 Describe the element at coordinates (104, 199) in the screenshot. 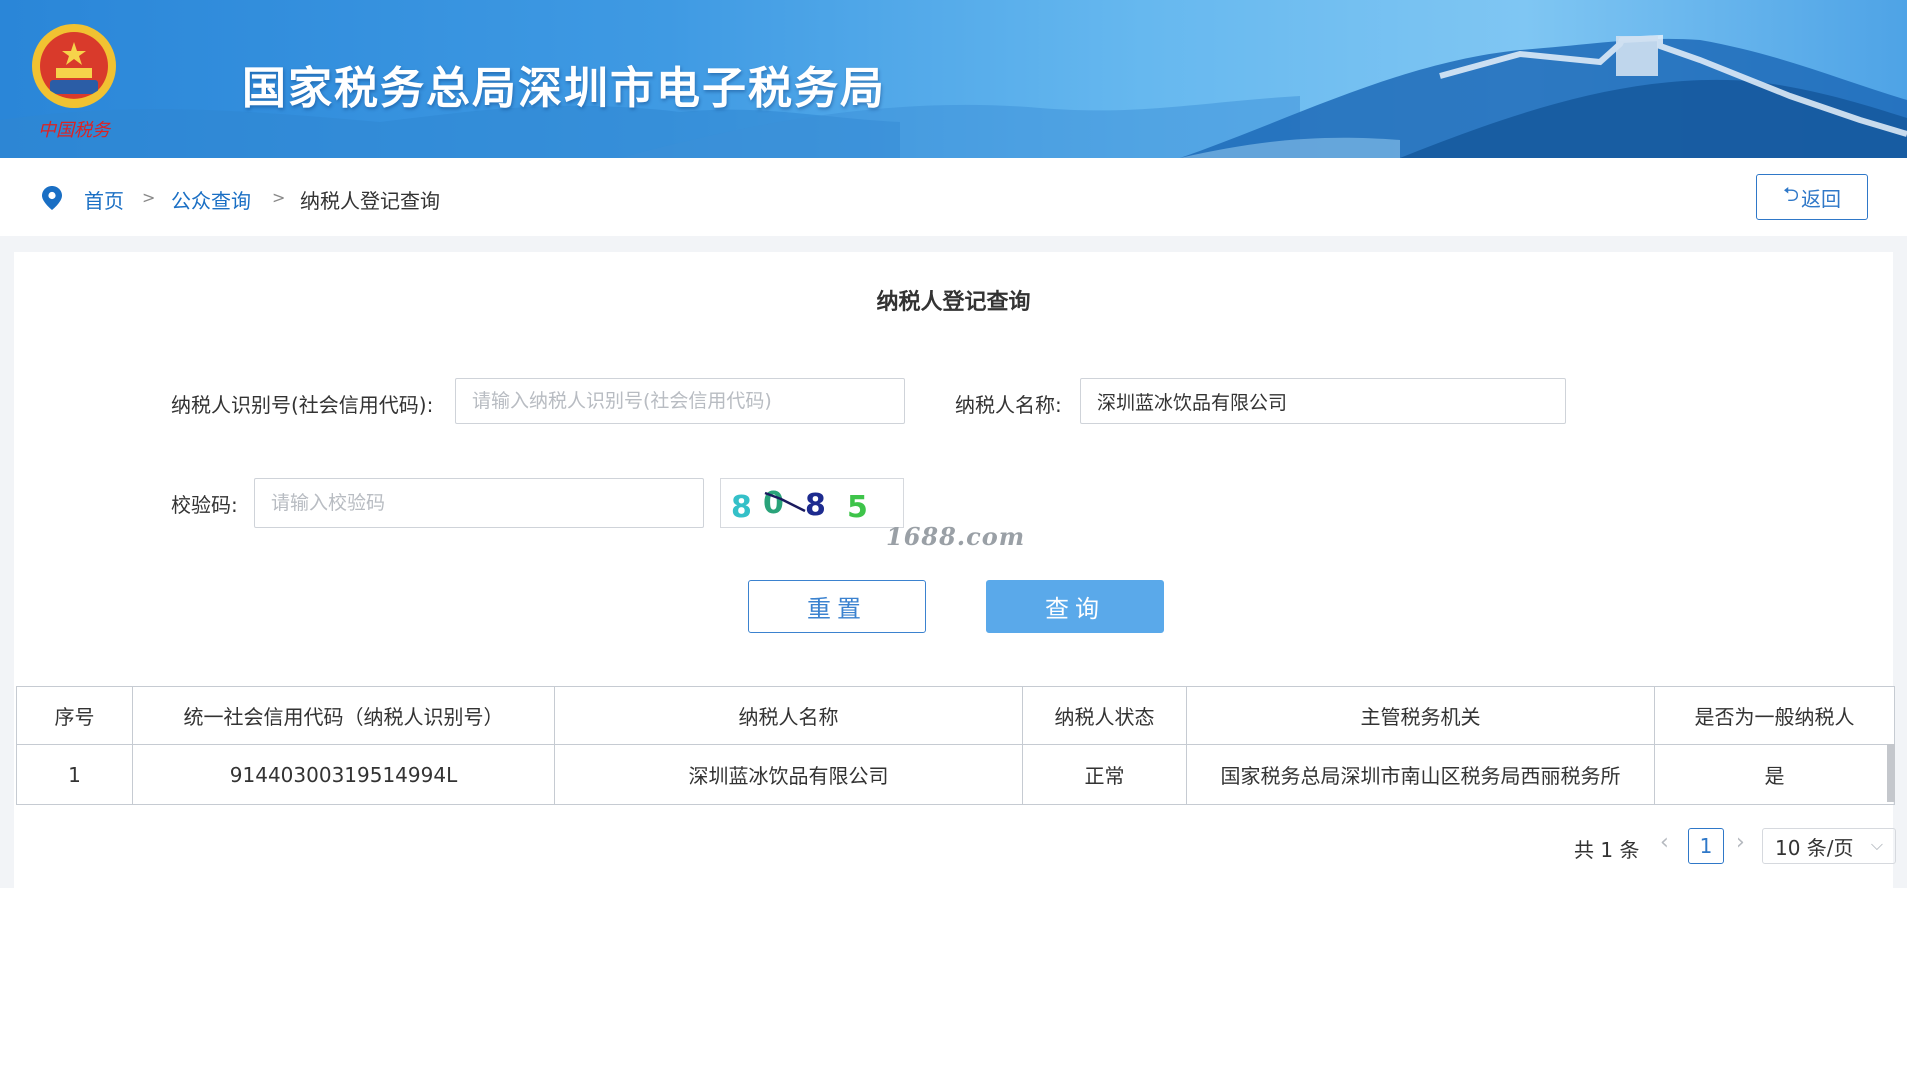

I see `breadcrumb-home: 首页` at that location.